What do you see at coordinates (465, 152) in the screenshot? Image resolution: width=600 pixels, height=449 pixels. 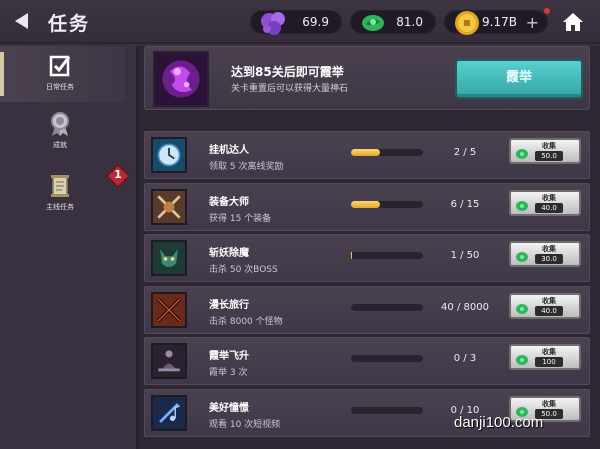 I see `progress-text: 2 / 5` at bounding box center [465, 152].